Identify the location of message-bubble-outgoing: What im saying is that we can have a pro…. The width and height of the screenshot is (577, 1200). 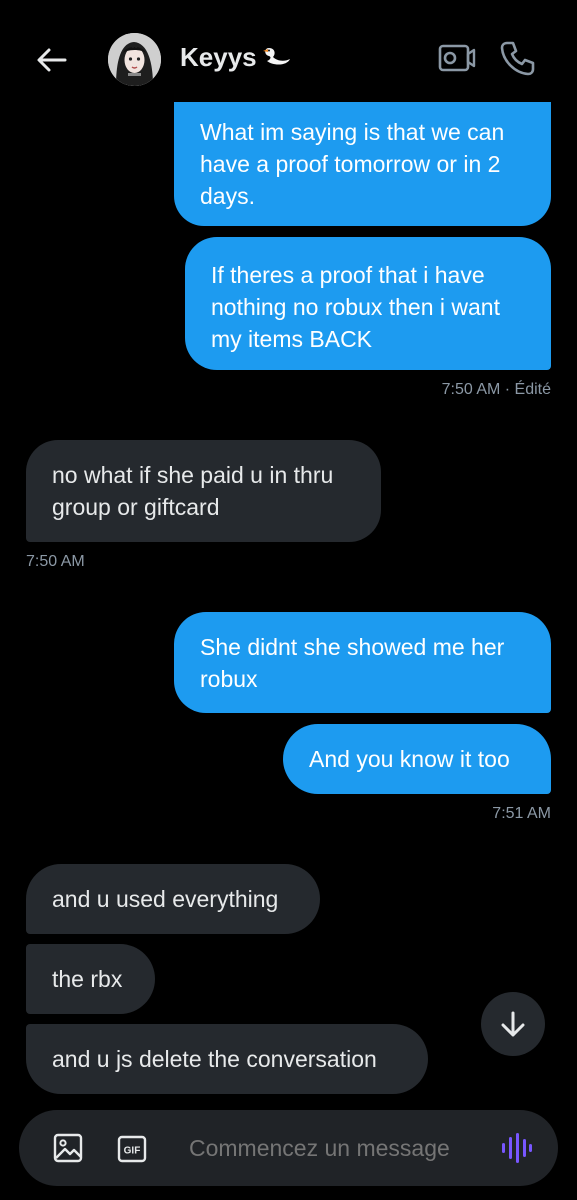
(362, 164).